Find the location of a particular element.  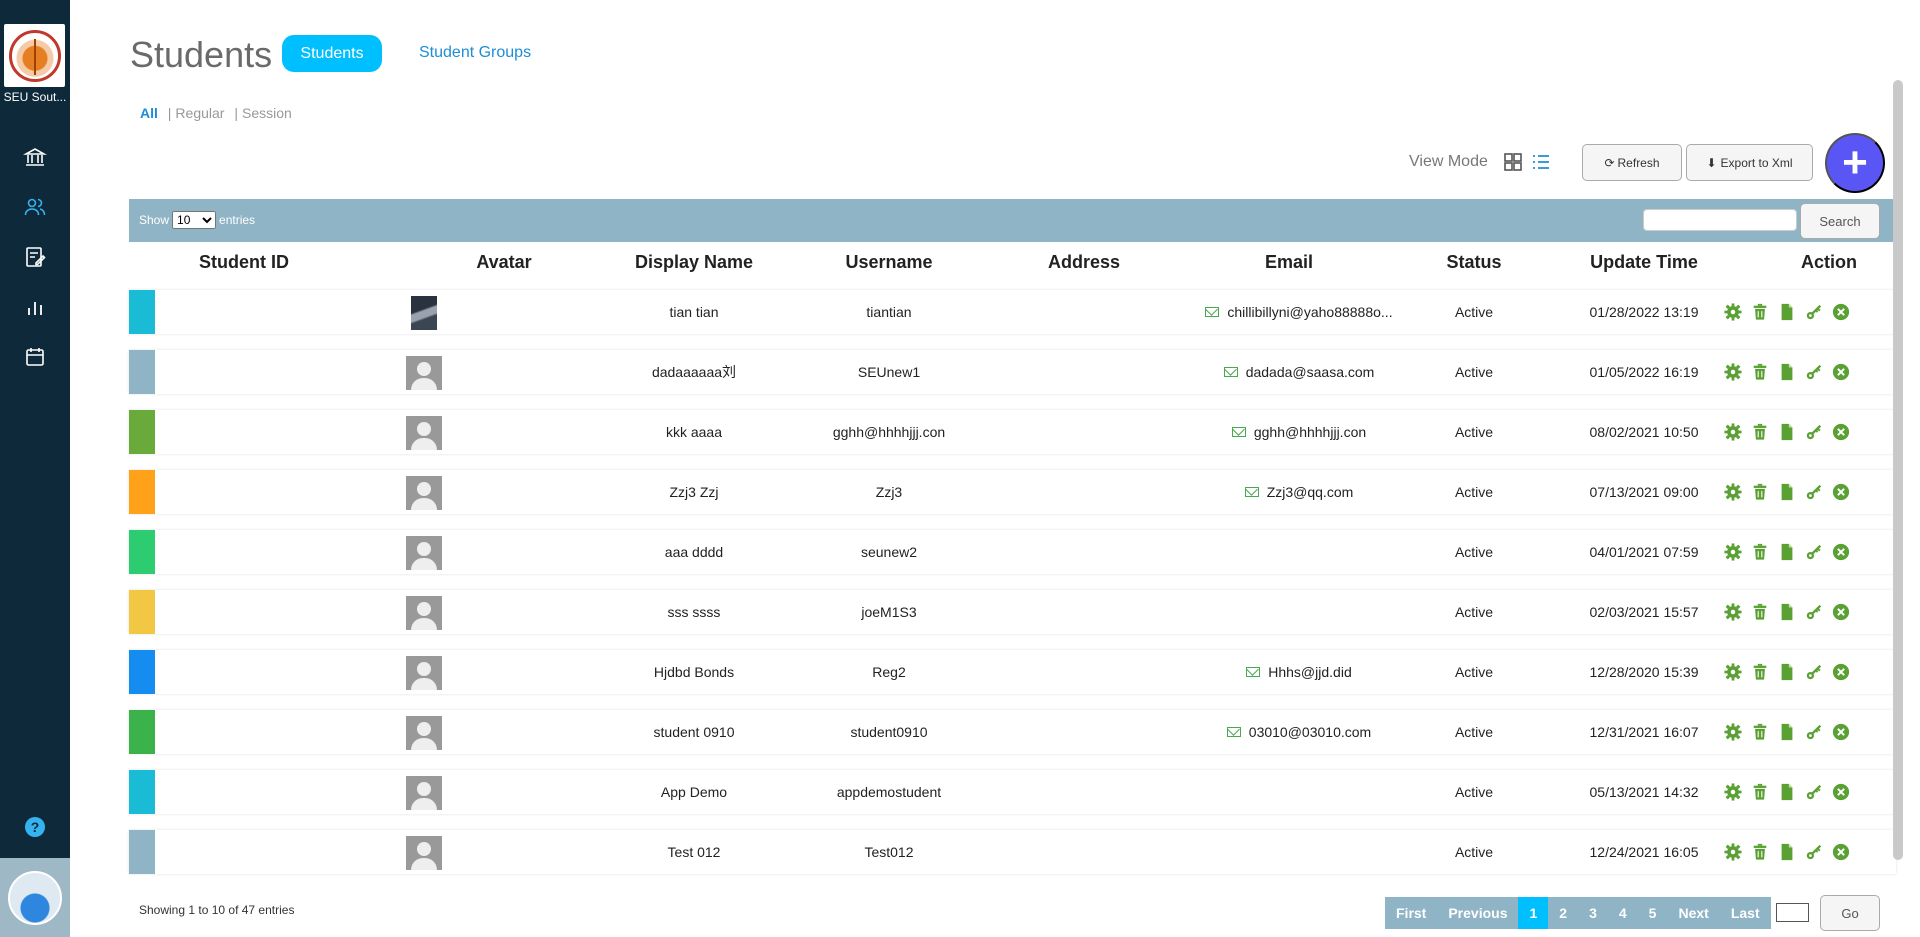

go-button: Go is located at coordinates (1850, 913).